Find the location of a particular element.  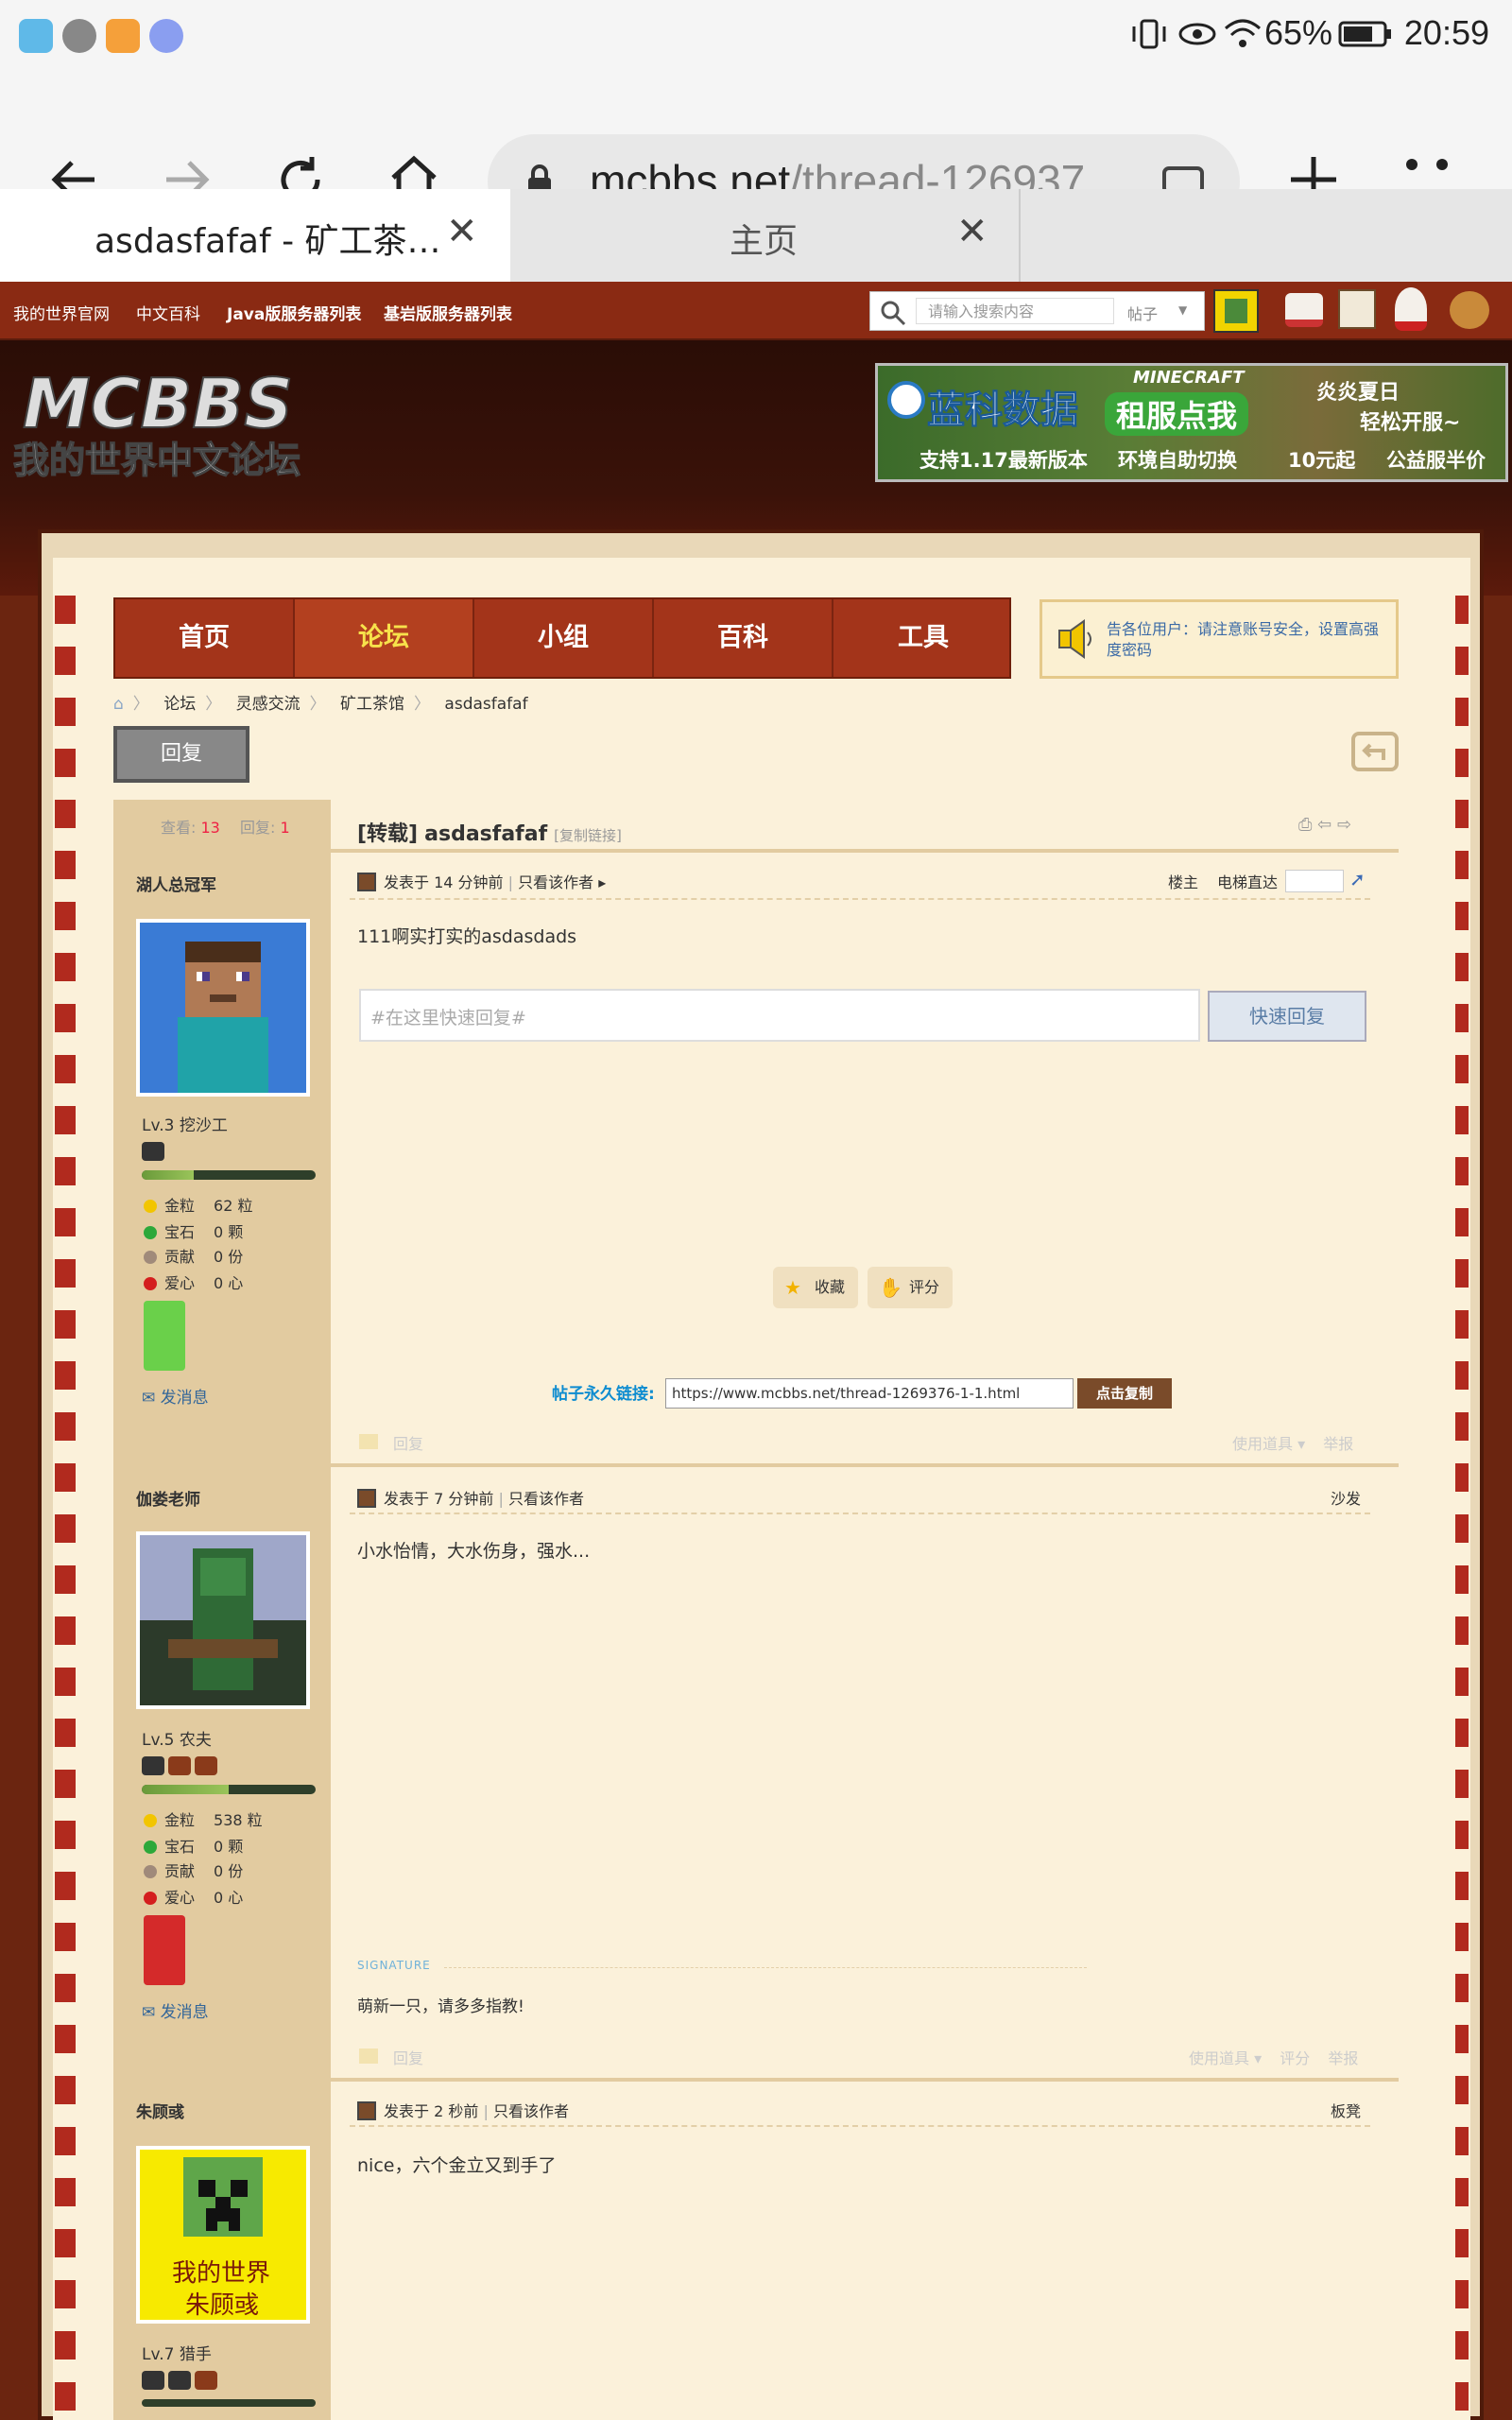

nav-home: 首页 is located at coordinates (205, 638).